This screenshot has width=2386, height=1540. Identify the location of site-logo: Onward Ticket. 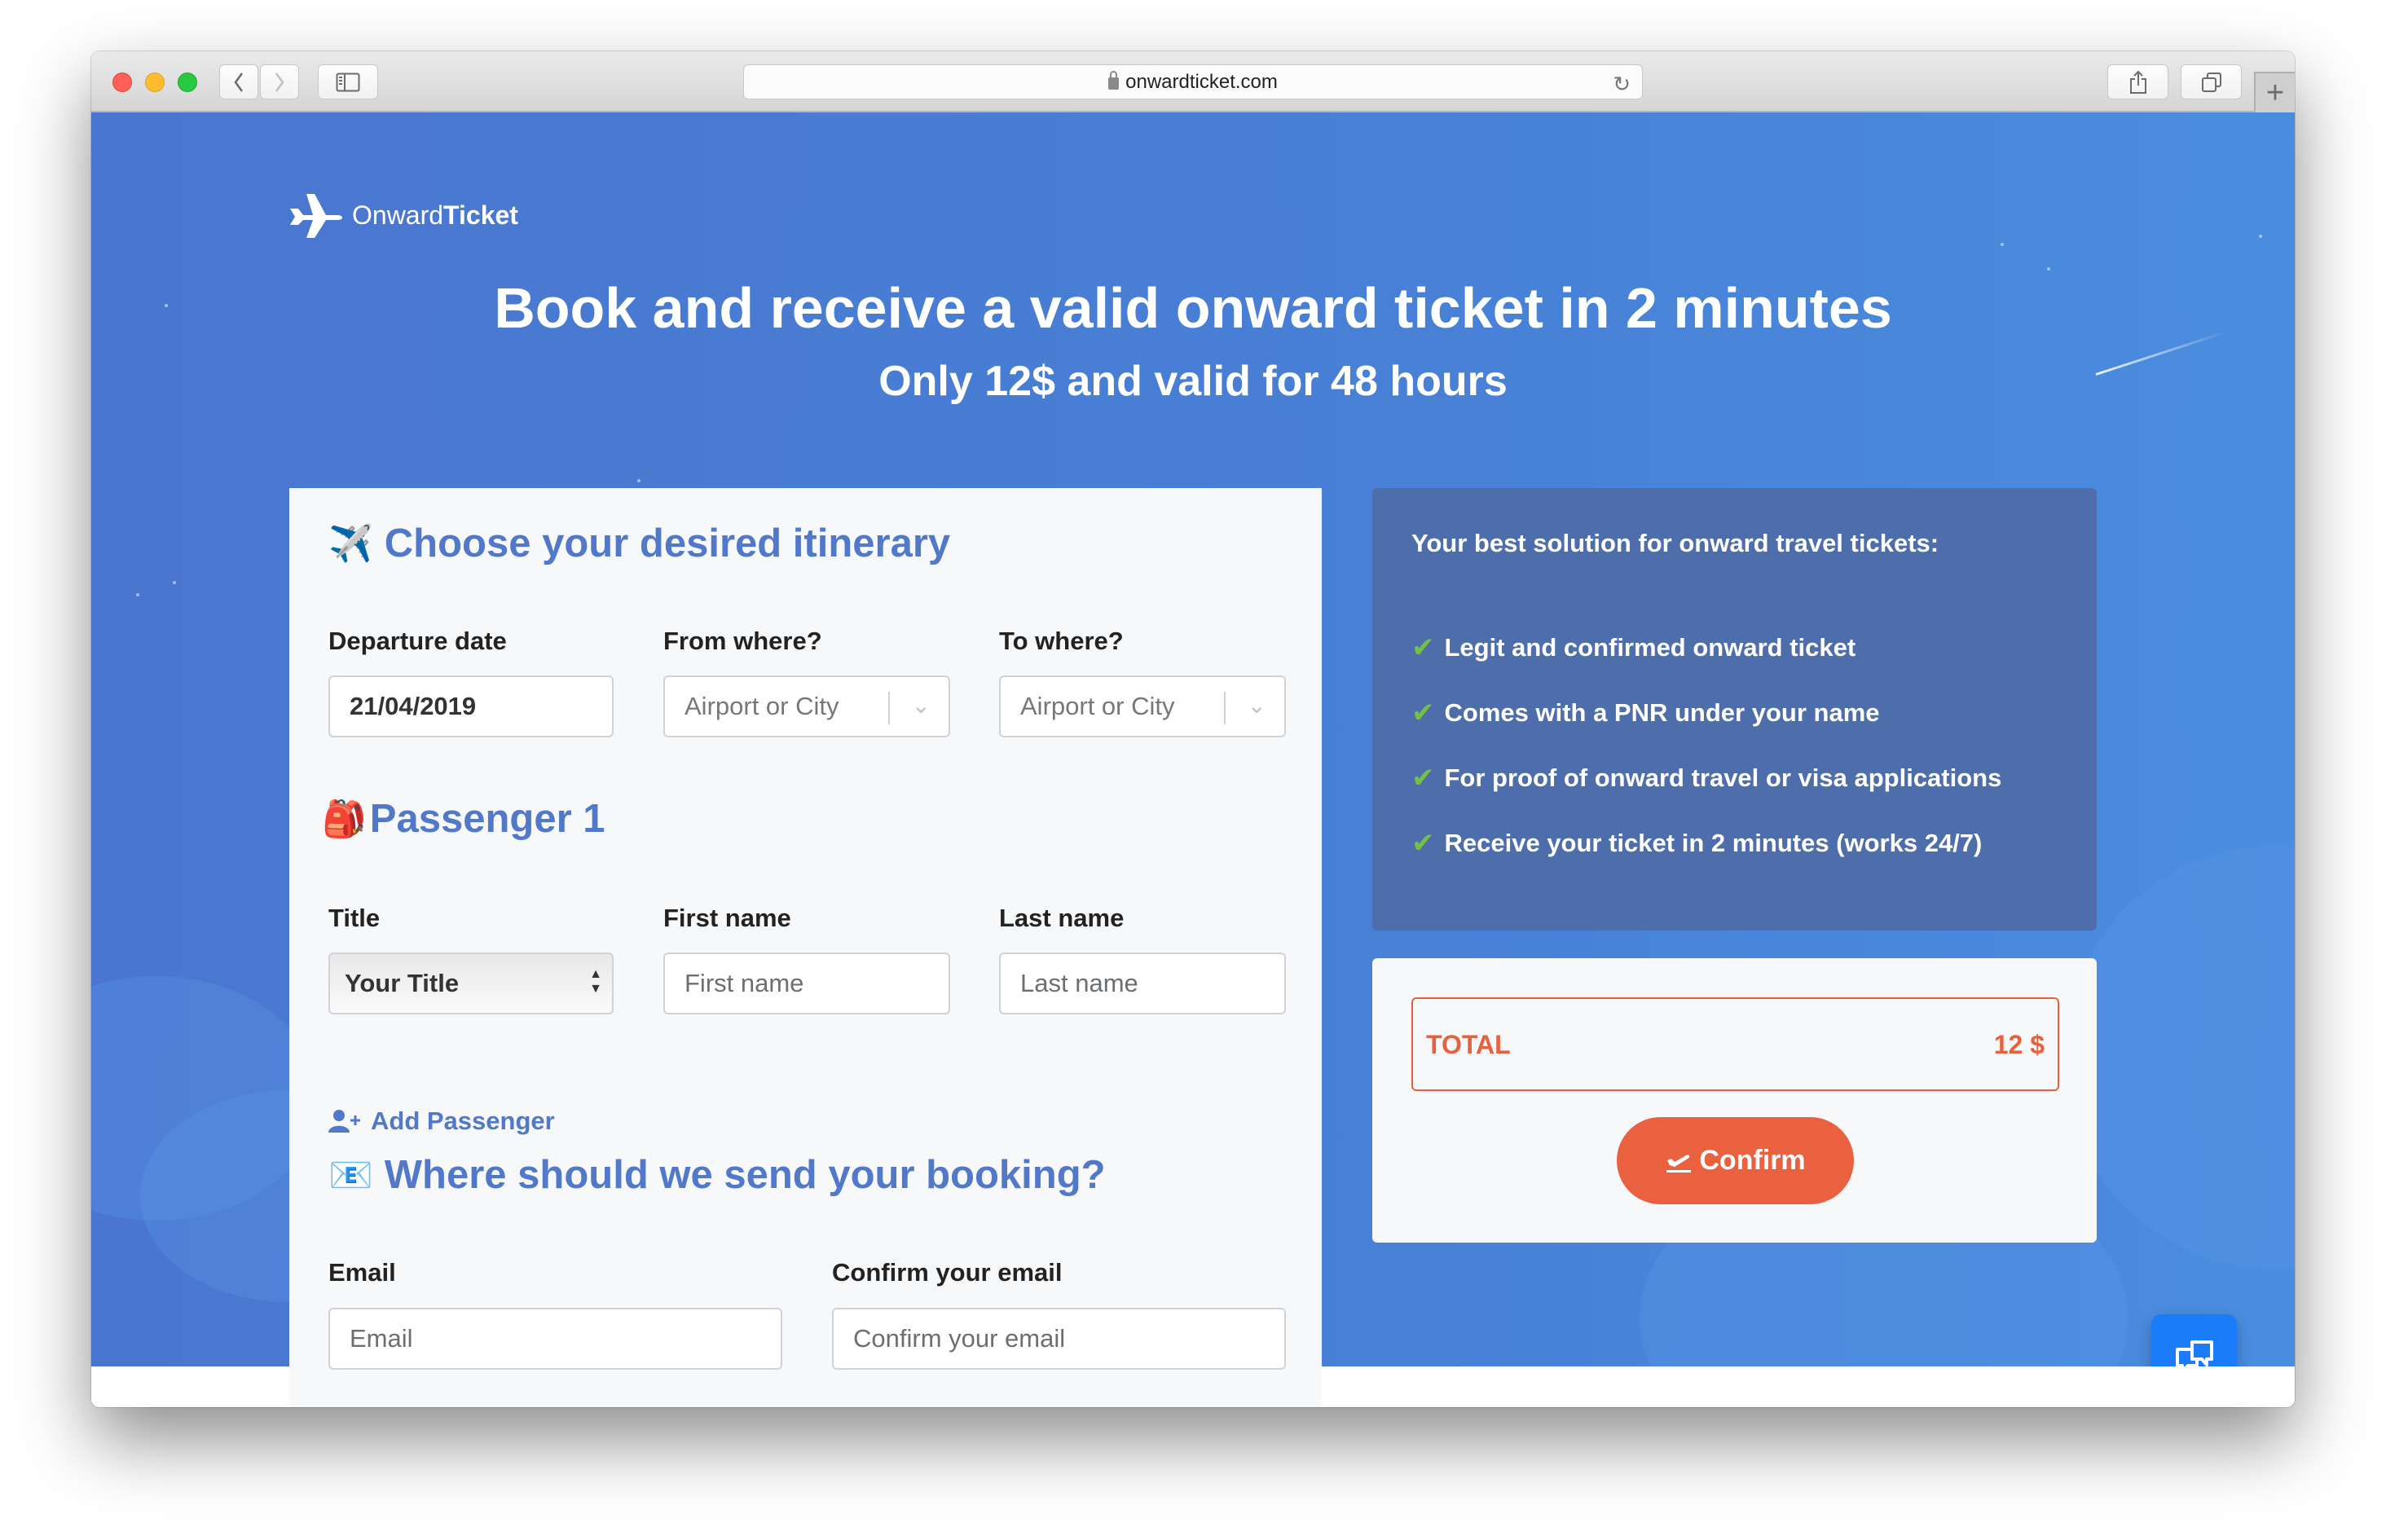
(403, 215).